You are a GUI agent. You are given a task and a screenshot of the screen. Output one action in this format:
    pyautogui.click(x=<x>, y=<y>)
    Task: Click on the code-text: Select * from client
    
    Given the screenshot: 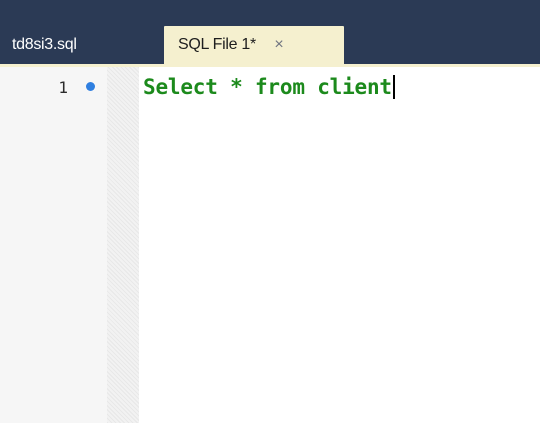 What is the action you would take?
    pyautogui.click(x=267, y=87)
    